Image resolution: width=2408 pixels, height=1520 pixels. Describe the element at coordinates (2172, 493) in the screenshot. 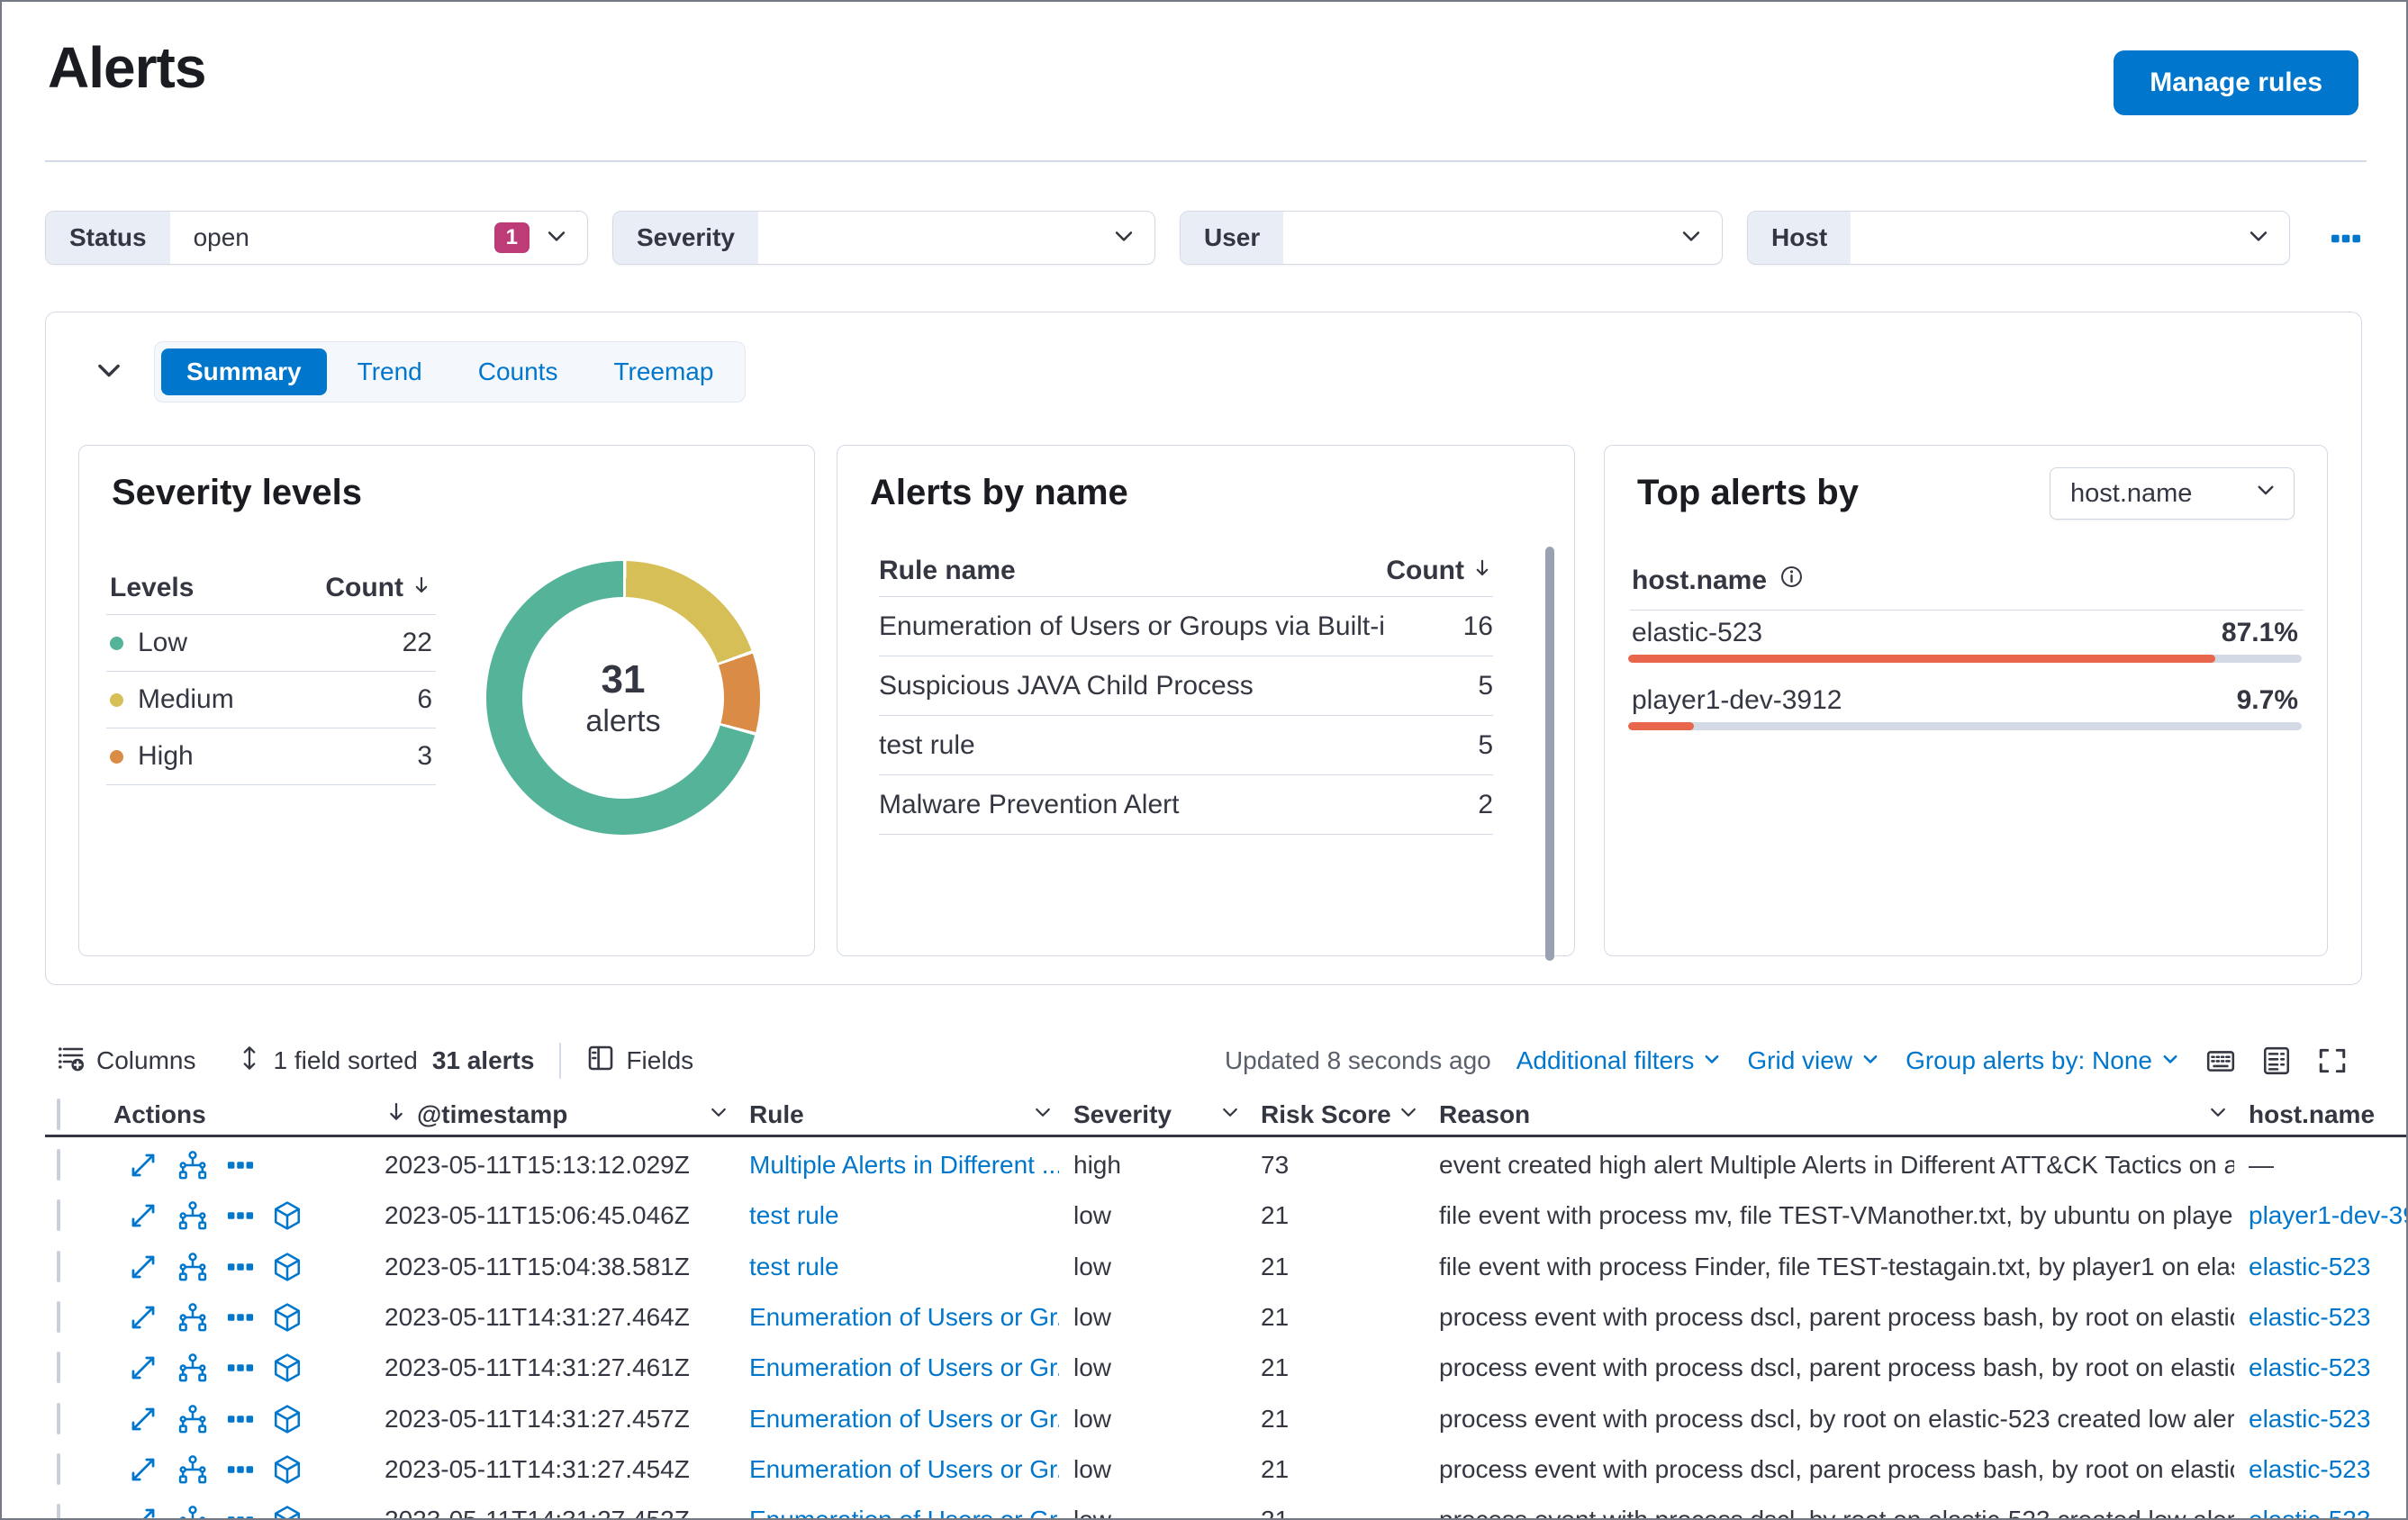

I see `top-alerts-field-select: host.name` at that location.